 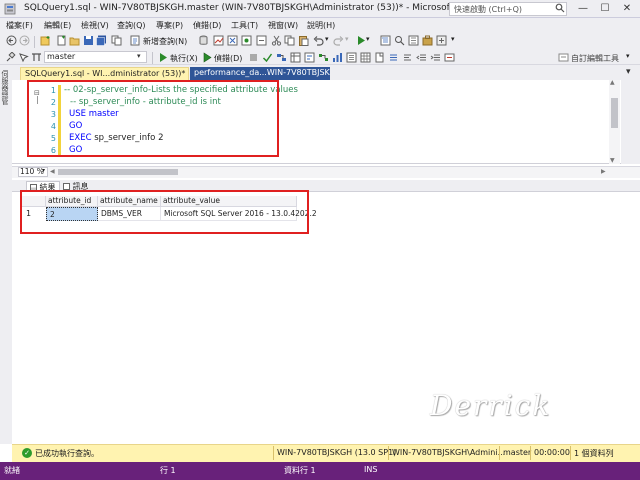 I want to click on xmla-query-icon, so click(x=261, y=40).